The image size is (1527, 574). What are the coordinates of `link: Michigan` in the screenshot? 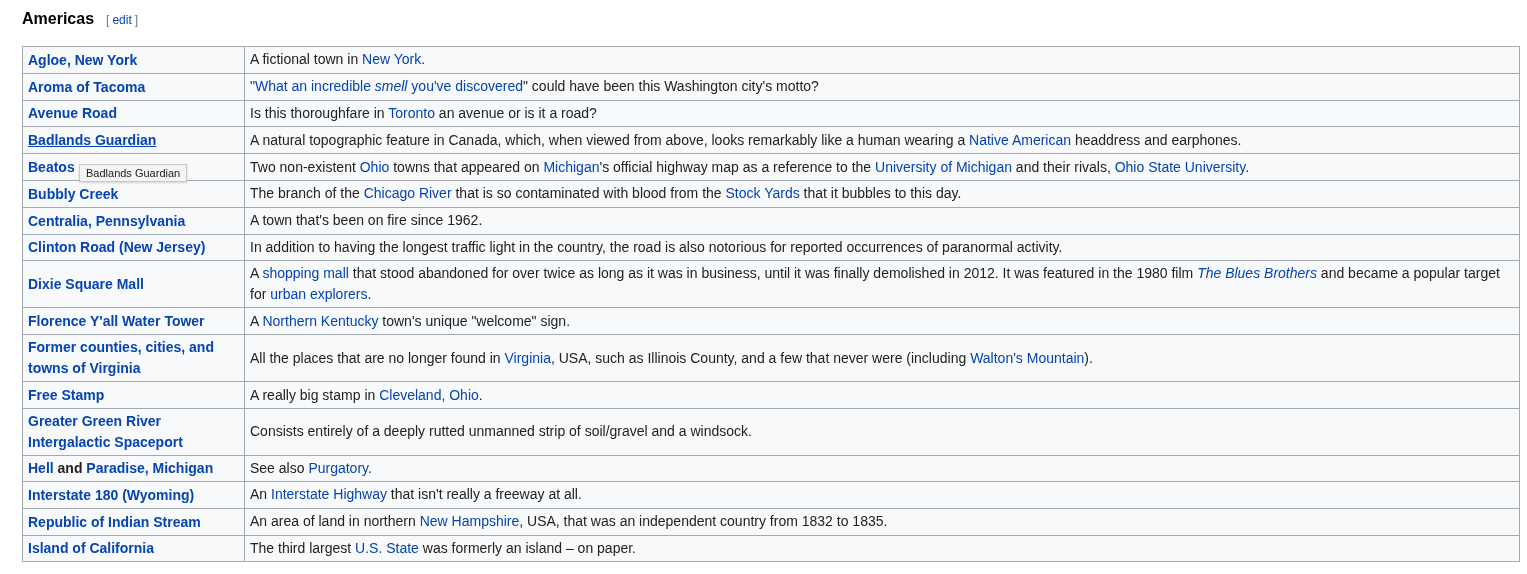 It's located at (571, 166).